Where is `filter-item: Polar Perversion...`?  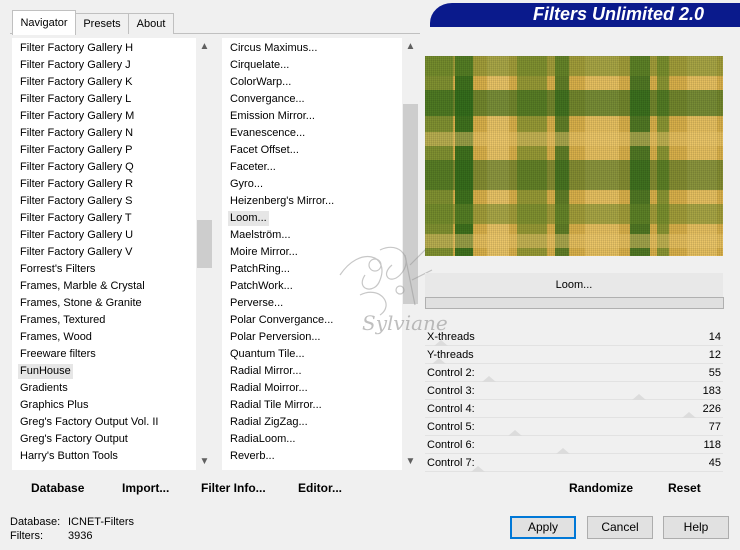
filter-item: Polar Perversion... is located at coordinates (275, 337).